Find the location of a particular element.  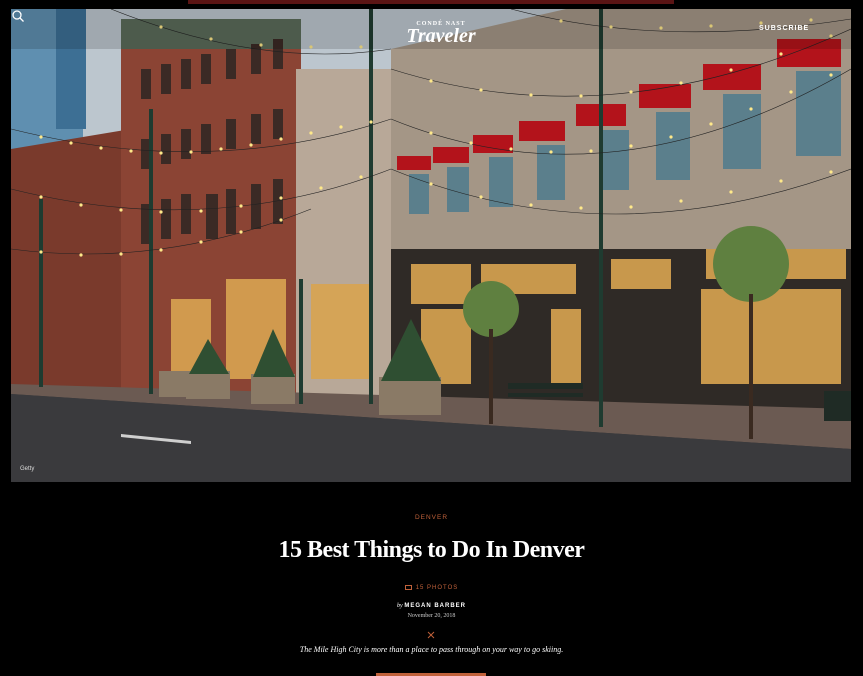

top-accent-bar is located at coordinates (431, 2).